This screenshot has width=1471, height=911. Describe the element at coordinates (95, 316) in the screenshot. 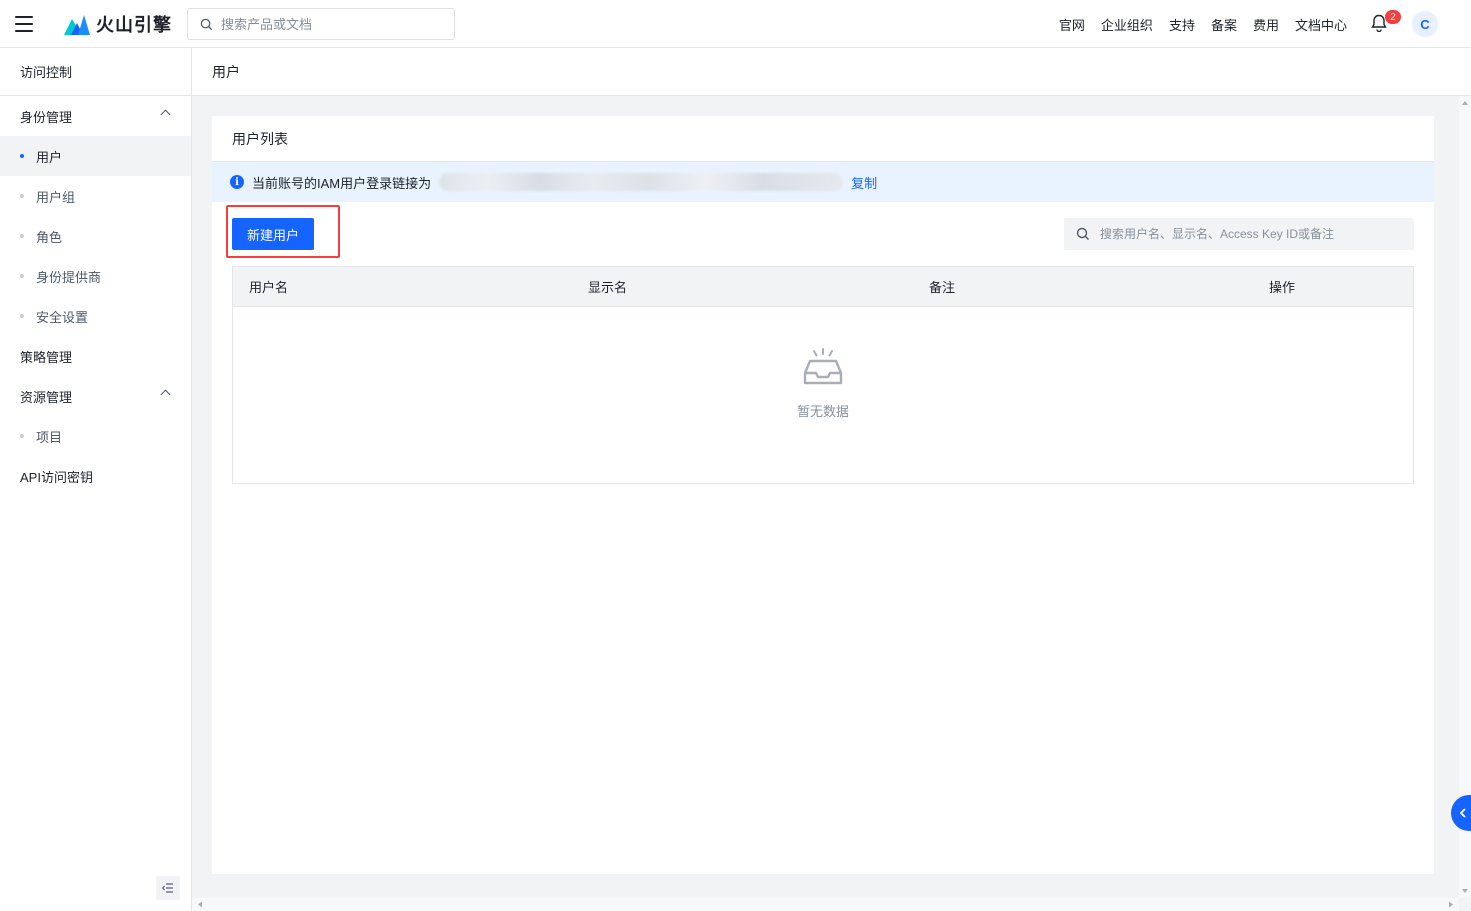

I see `sidebar-item-security-settings: 安全设置` at that location.